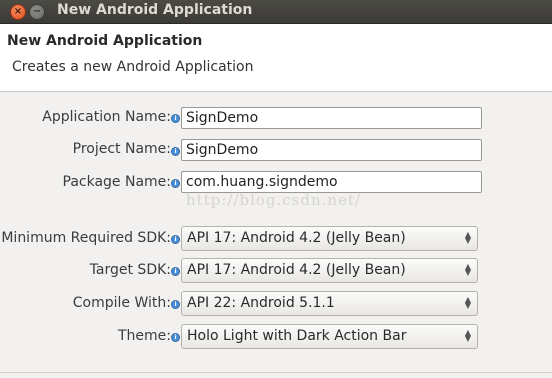  What do you see at coordinates (296, 238) in the screenshot?
I see `min-sdk-value: API 17: Android 4.2 (Jelly Bean)` at bounding box center [296, 238].